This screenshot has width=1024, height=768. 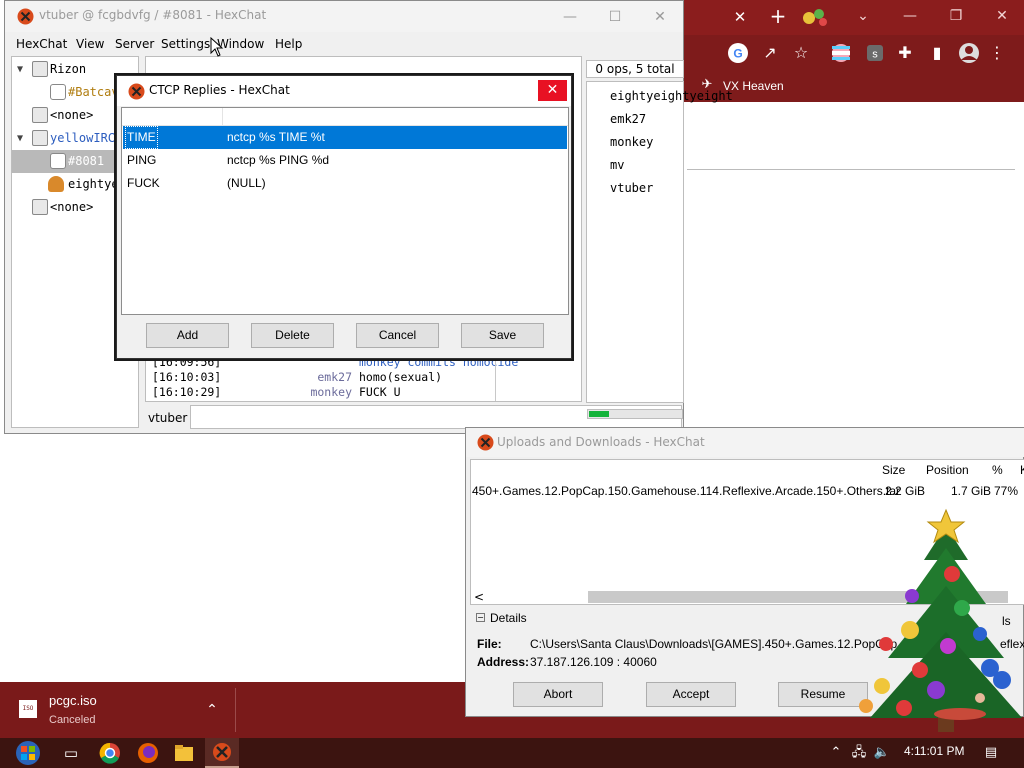 I want to click on ctcp-reply-cell: nctcp %s TIME %t, so click(x=276, y=137).